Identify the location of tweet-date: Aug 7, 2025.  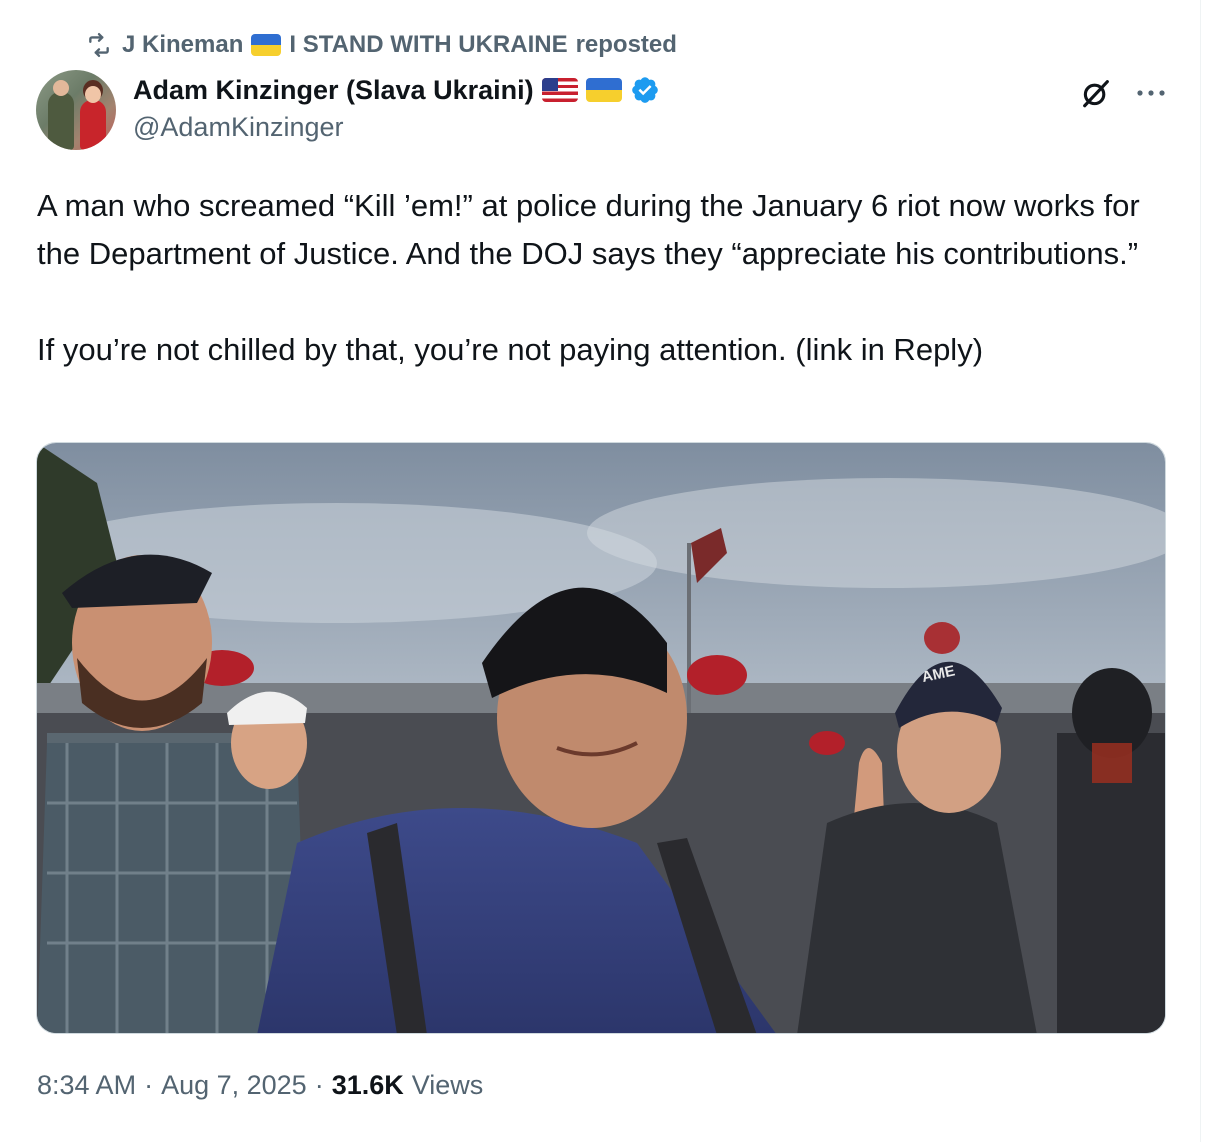
(234, 1085).